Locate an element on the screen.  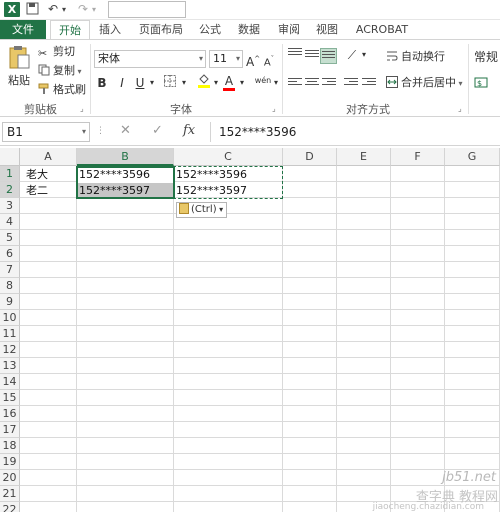
selection-border is located at coordinates (125, 182).